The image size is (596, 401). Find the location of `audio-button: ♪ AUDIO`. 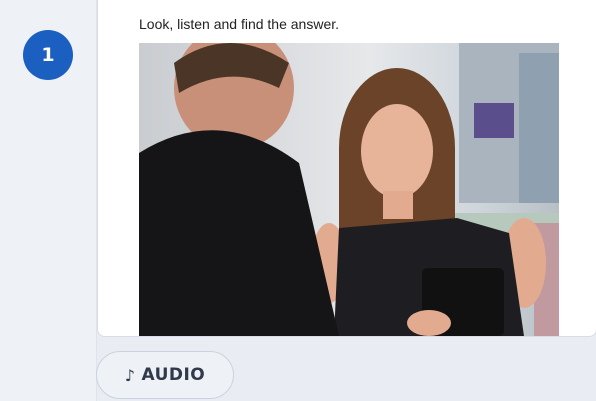

audio-button: ♪ AUDIO is located at coordinates (165, 375).